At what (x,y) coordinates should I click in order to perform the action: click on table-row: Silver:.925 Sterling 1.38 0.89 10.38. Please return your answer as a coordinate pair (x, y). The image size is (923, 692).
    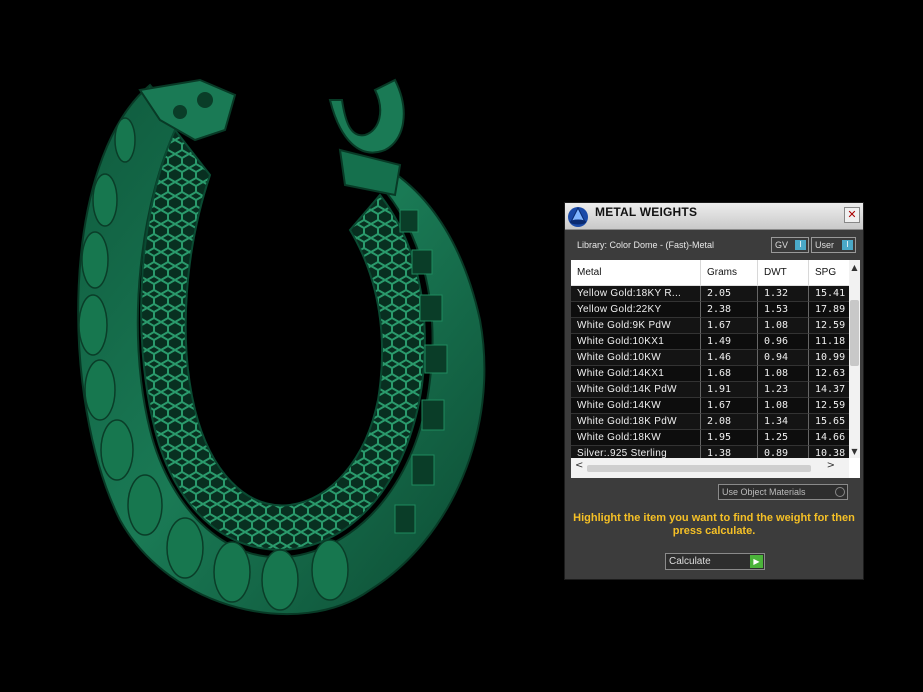
    Looking at the image, I should click on (710, 452).